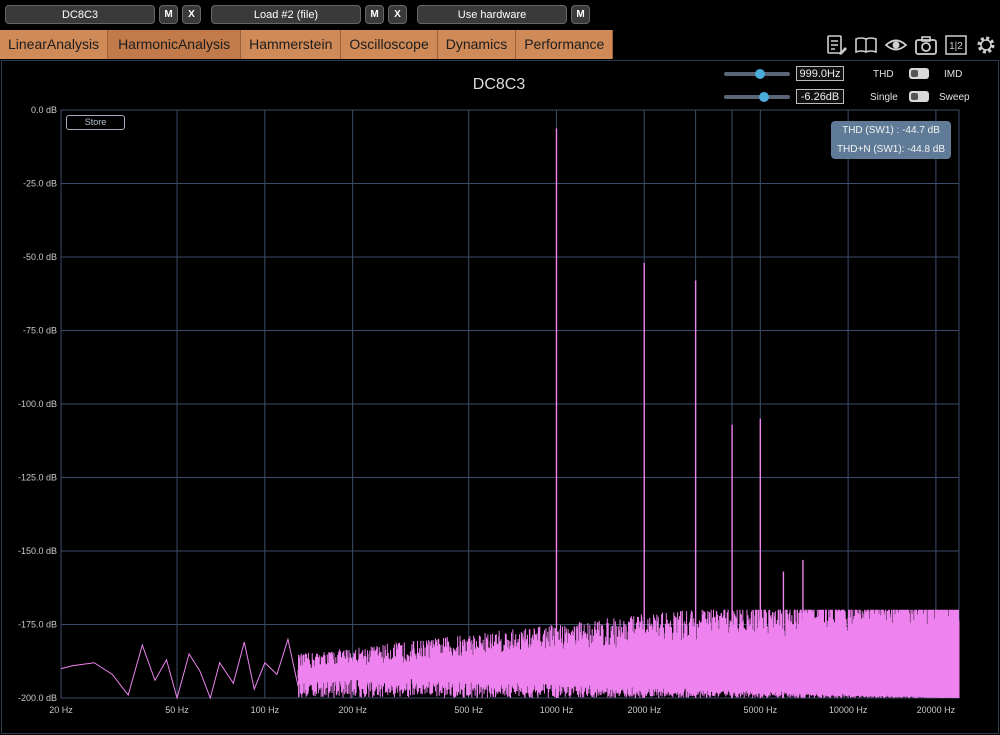  Describe the element at coordinates (44, 110) in the screenshot. I see `y-tick-label: 0.0 dB` at that location.